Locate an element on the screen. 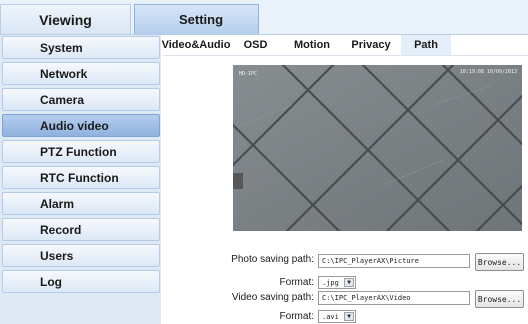  sidebar-item-alarm: Alarm is located at coordinates (81, 203).